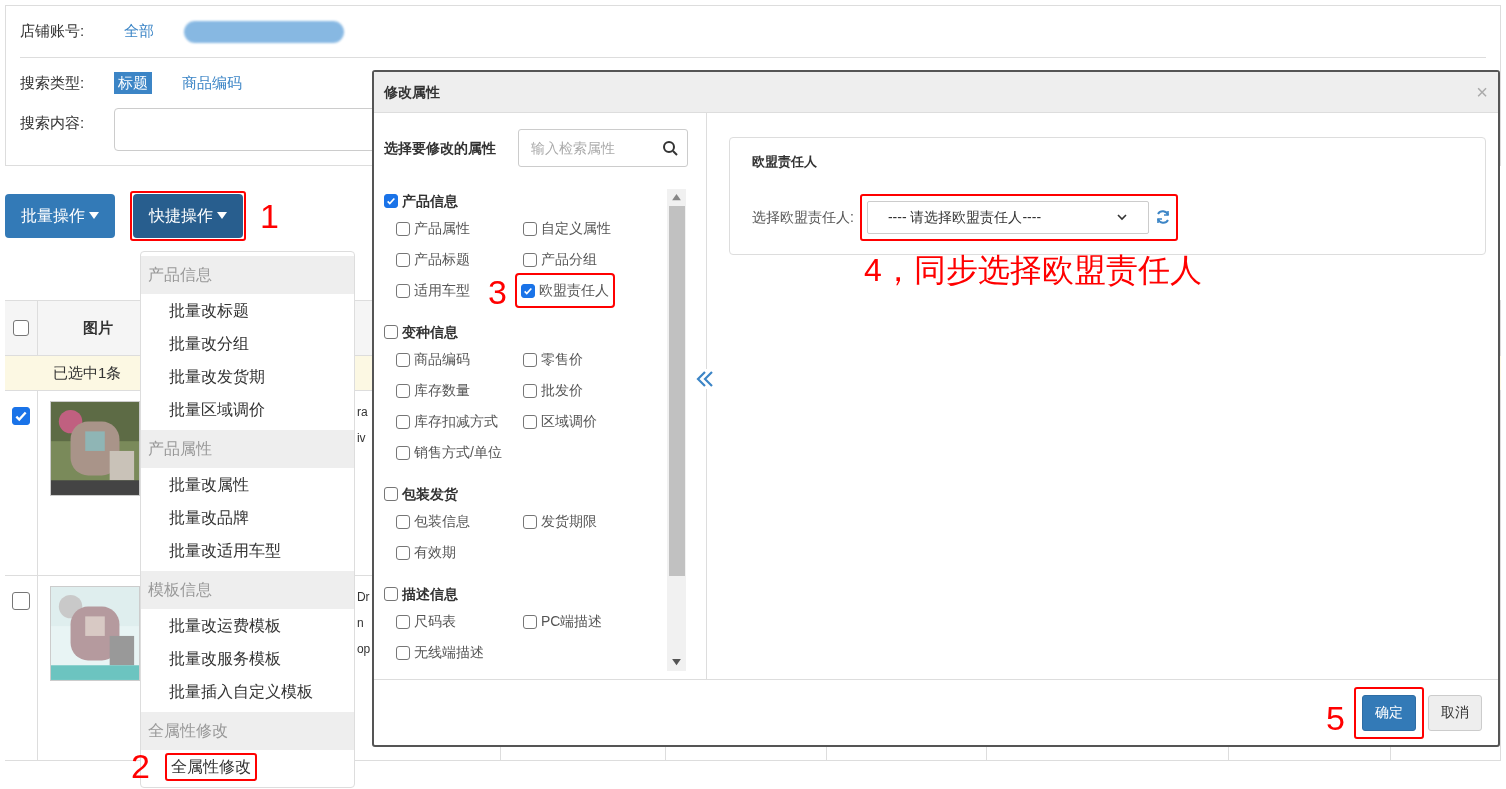 Image resolution: width=1506 pixels, height=789 pixels. What do you see at coordinates (1455, 712) in the screenshot?
I see `dialog-button: 取消` at bounding box center [1455, 712].